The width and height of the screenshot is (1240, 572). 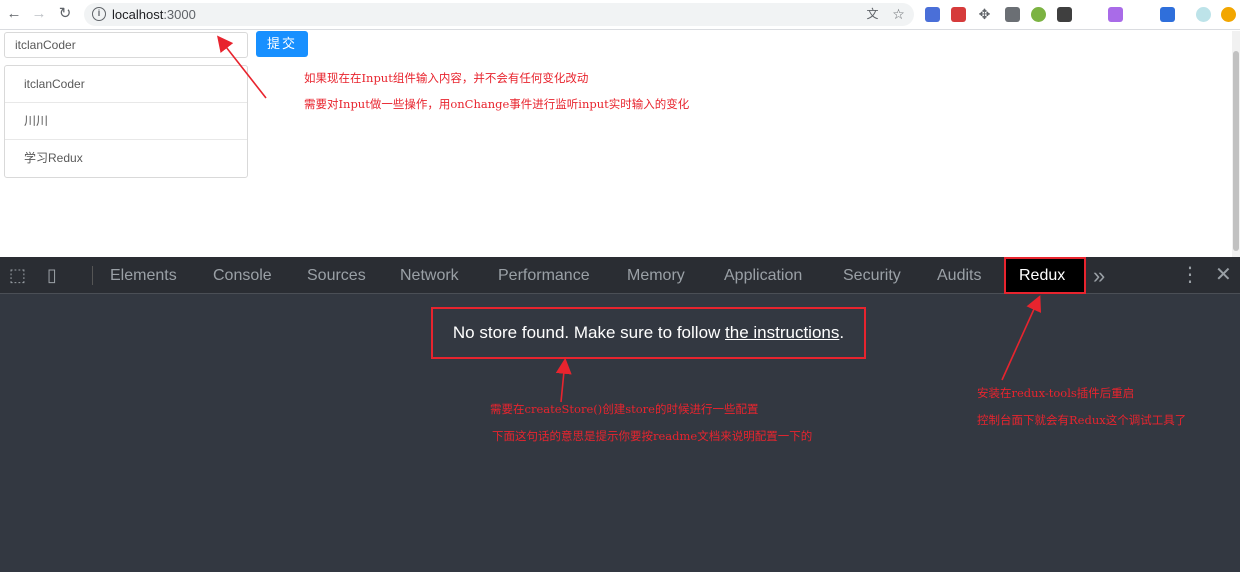 I want to click on tab-elements: Elements, so click(x=143, y=275).